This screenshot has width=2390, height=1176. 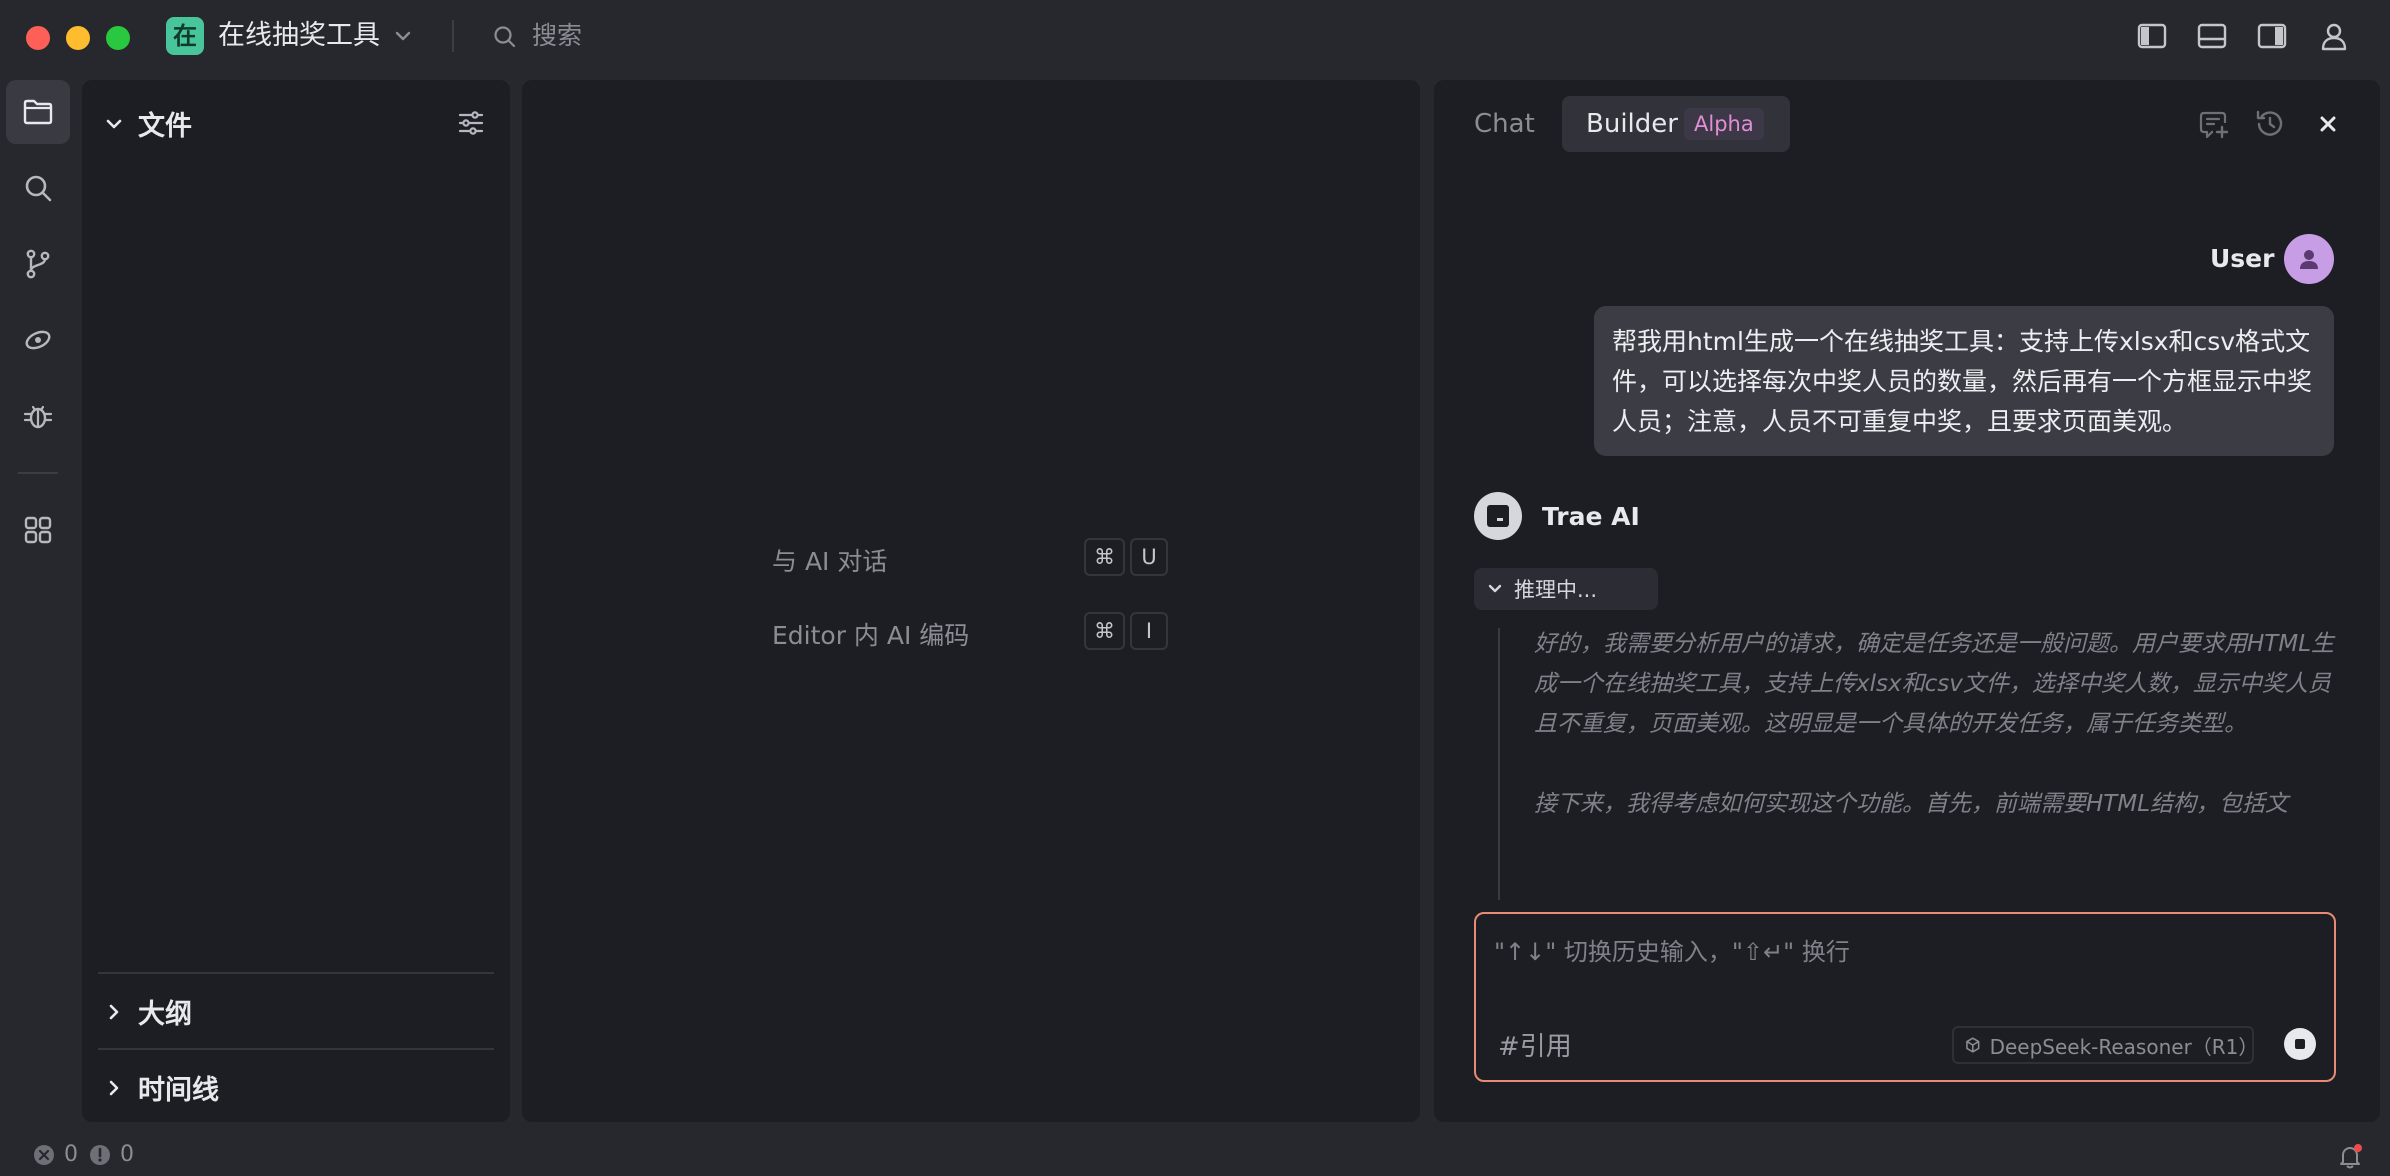 What do you see at coordinates (982, 632) in the screenshot?
I see `shortcut-inline-ai: Editor 内 AI 编码 ⌘ I` at bounding box center [982, 632].